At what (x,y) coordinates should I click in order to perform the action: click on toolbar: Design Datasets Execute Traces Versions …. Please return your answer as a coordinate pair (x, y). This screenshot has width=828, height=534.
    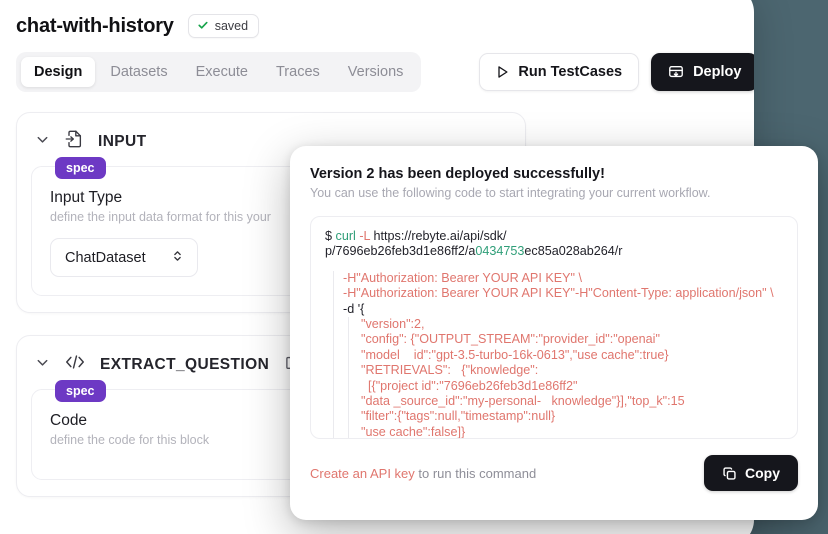
    Looking at the image, I should click on (377, 65).